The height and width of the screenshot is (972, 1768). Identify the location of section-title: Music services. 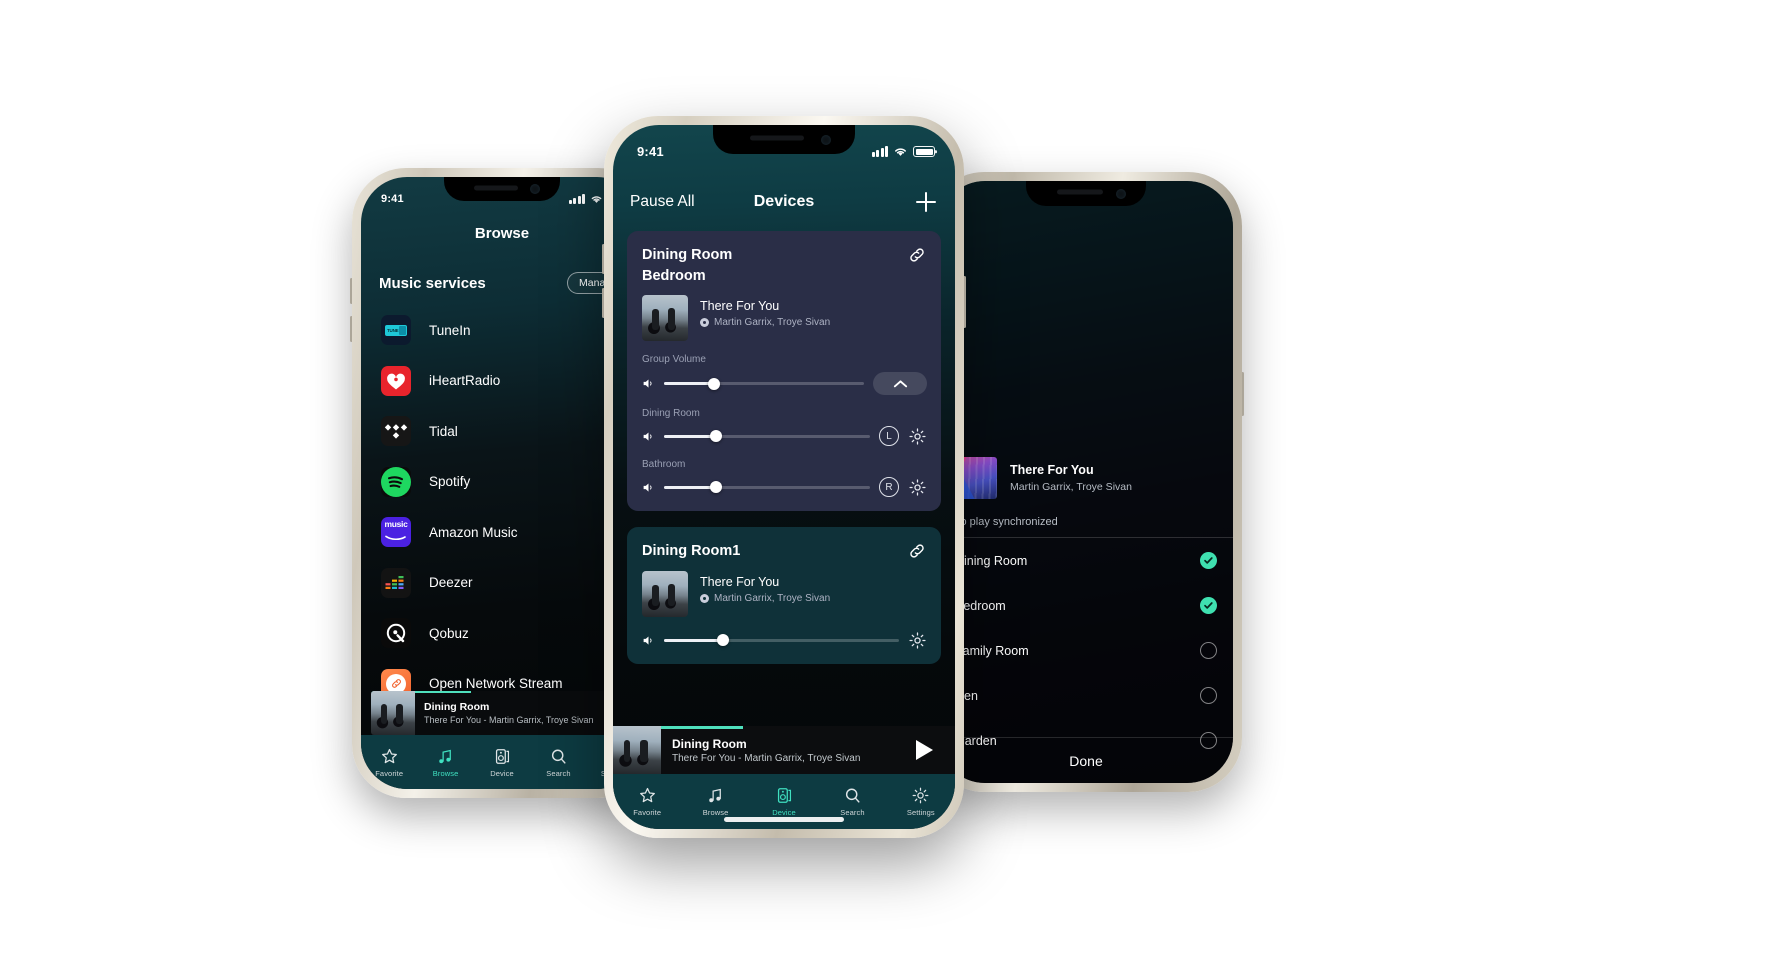
(432, 283).